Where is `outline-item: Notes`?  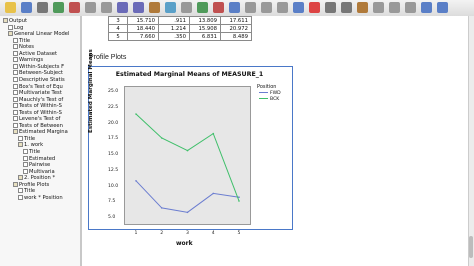 outline-item: Notes is located at coordinates (23, 47).